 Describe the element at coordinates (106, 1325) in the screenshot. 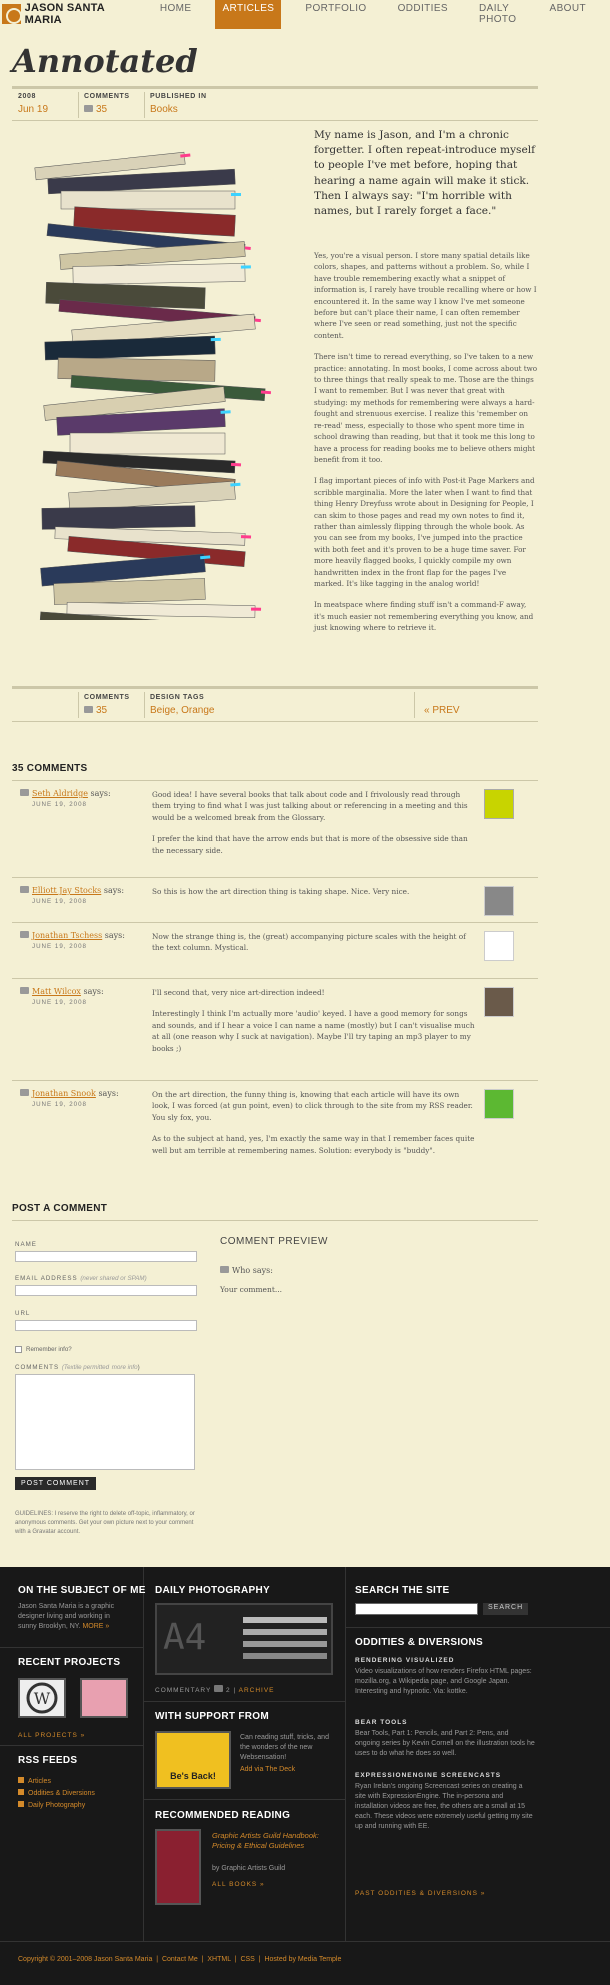

I see `url-field` at that location.